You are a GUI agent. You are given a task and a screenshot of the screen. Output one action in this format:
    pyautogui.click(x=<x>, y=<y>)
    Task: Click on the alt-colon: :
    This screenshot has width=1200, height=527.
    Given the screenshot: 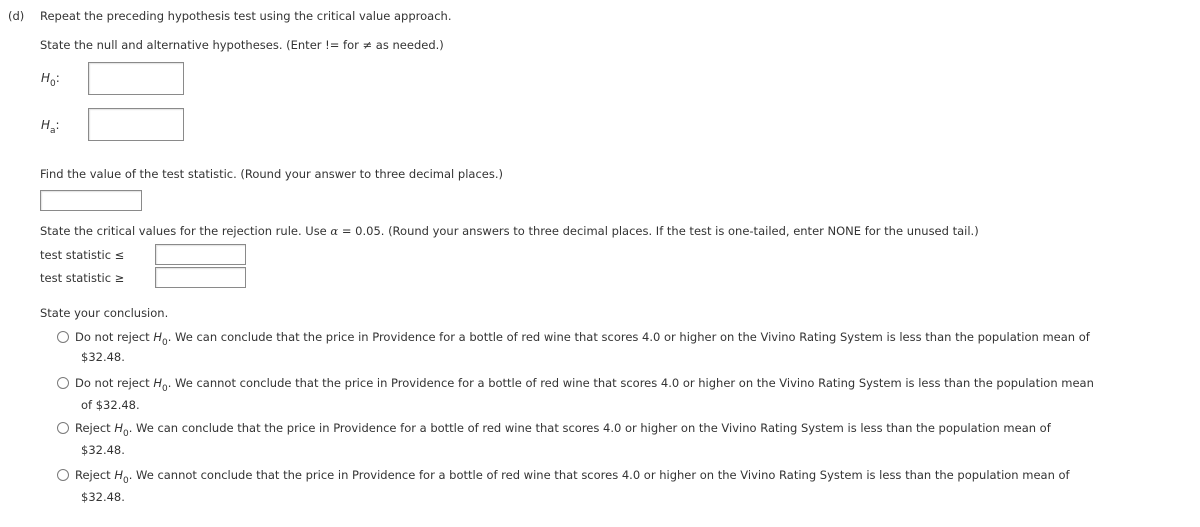 What is the action you would take?
    pyautogui.click(x=57, y=125)
    